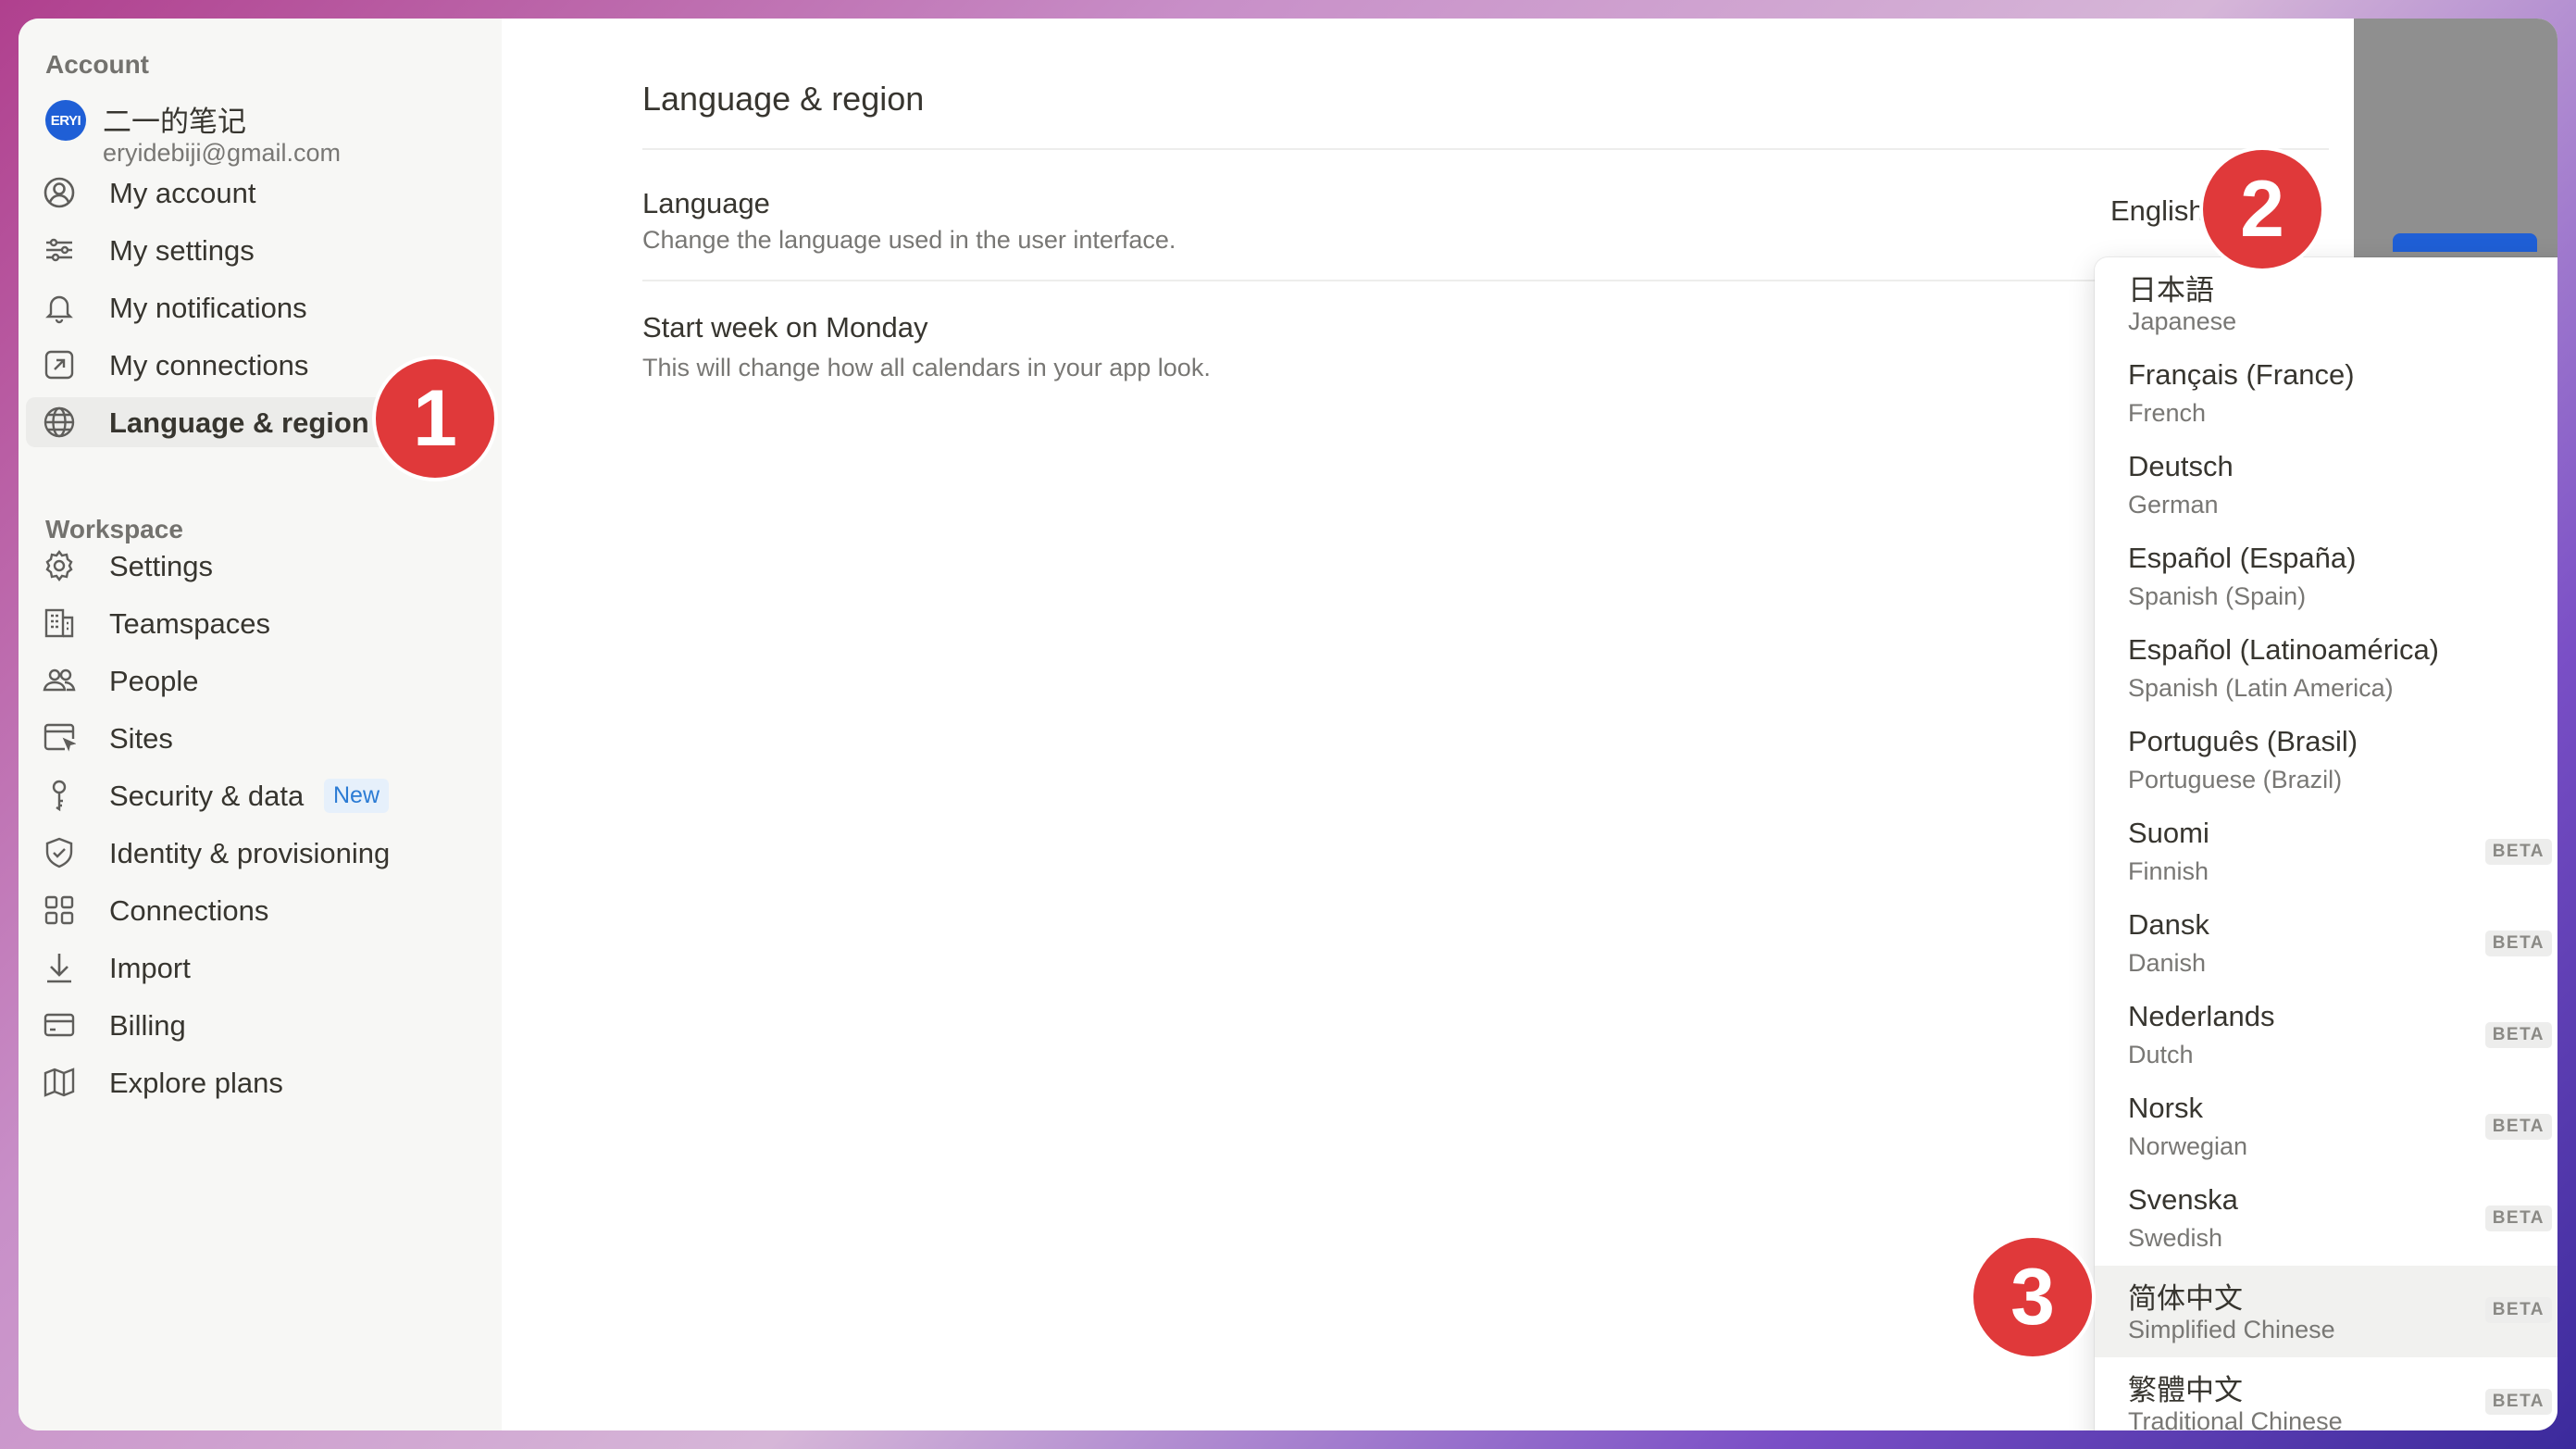 The height and width of the screenshot is (1449, 2576). What do you see at coordinates (222, 153) in the screenshot?
I see `profile-email: eryidebiji@gmail.com` at bounding box center [222, 153].